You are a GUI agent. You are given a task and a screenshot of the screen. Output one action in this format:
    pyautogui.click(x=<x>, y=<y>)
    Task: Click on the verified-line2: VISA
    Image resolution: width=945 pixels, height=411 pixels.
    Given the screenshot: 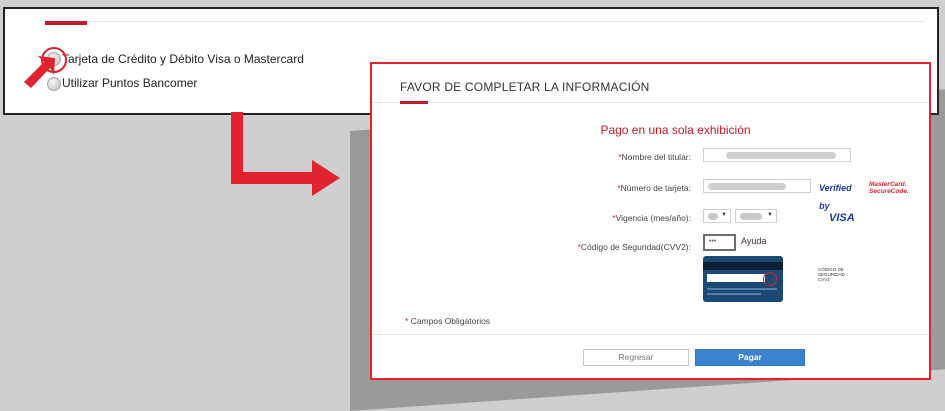 What is the action you would take?
    pyautogui.click(x=842, y=218)
    